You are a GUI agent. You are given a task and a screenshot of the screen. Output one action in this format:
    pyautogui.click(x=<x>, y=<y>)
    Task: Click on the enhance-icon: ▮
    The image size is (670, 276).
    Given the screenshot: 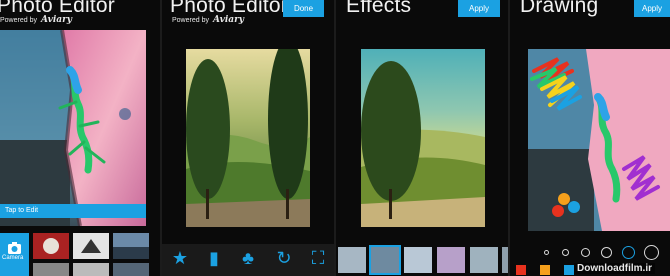 What is the action you would take?
    pyautogui.click(x=214, y=258)
    